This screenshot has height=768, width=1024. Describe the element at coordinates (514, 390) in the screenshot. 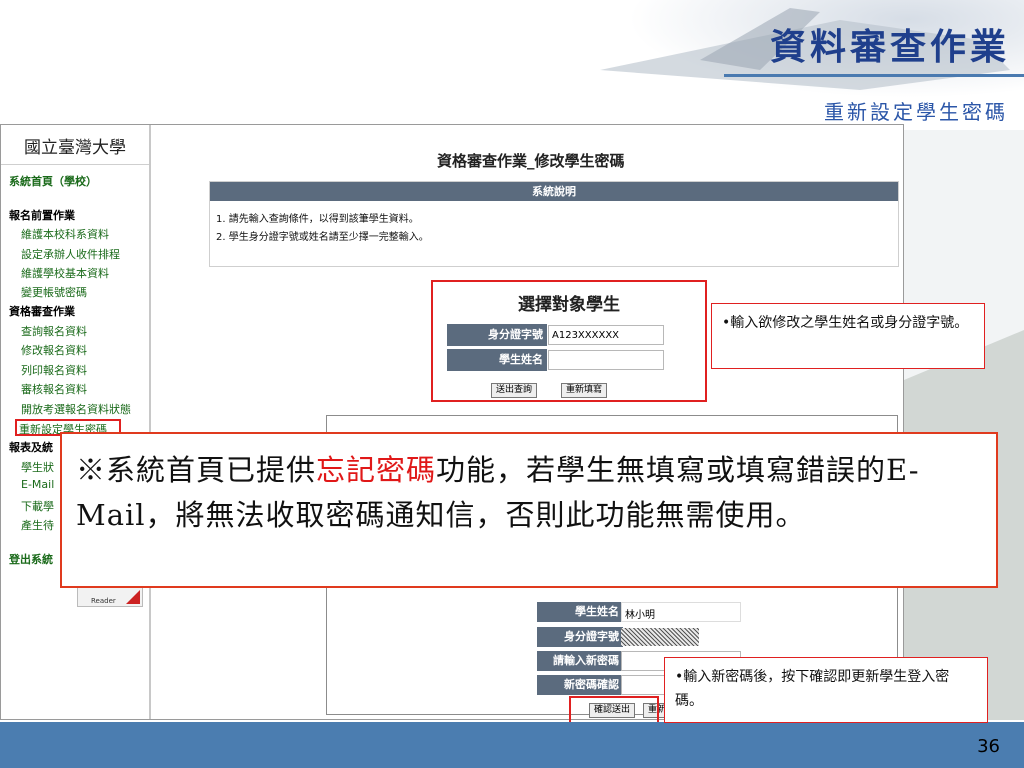

I see `query-button: 送出查詢` at that location.